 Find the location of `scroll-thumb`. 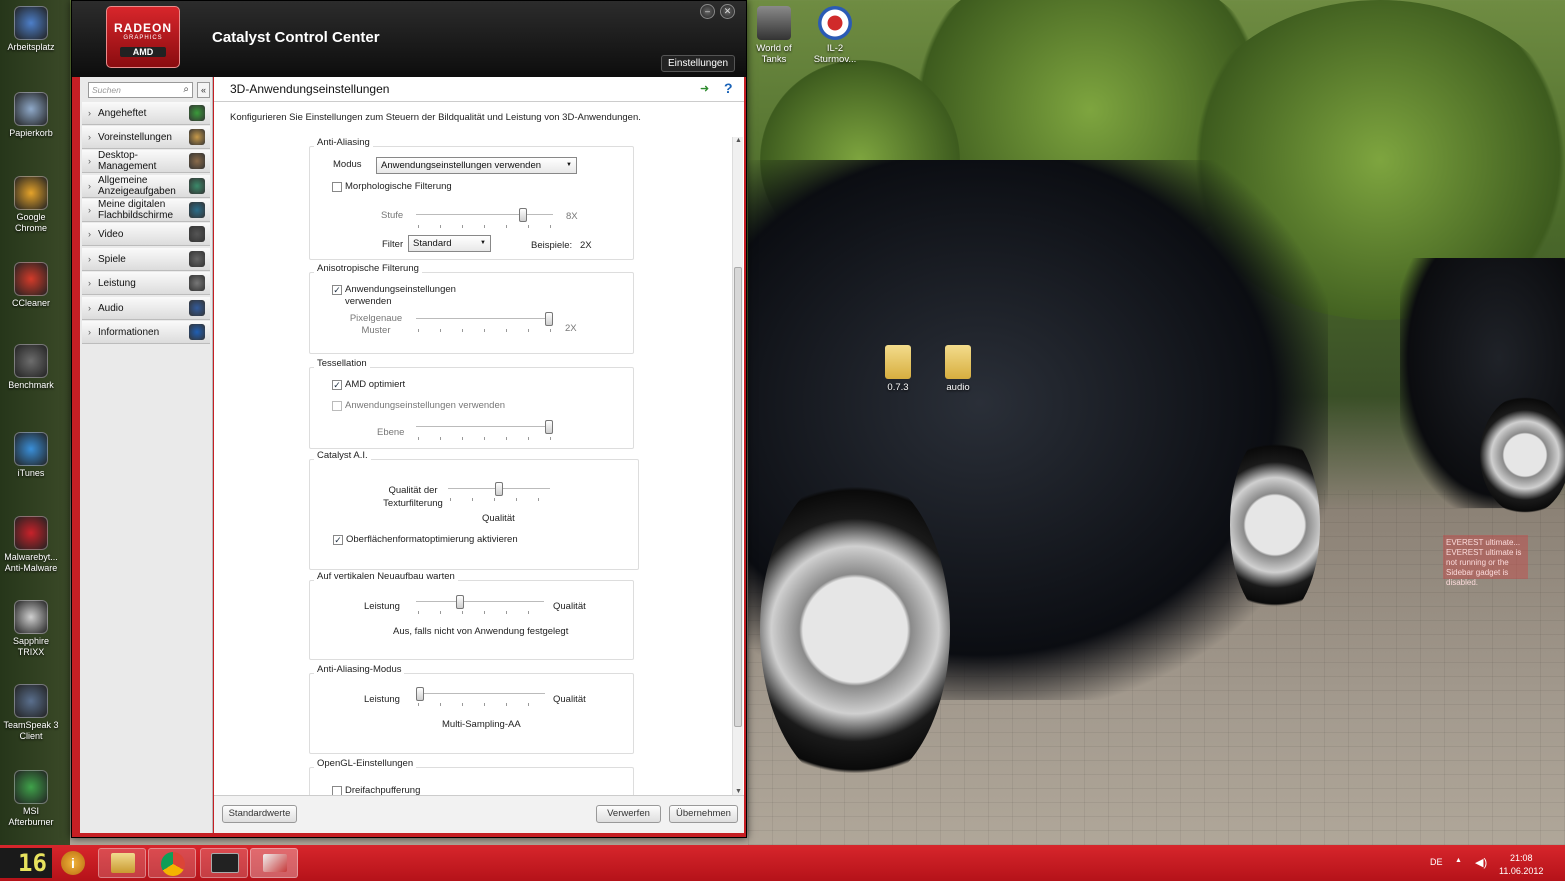

scroll-thumb is located at coordinates (738, 497).